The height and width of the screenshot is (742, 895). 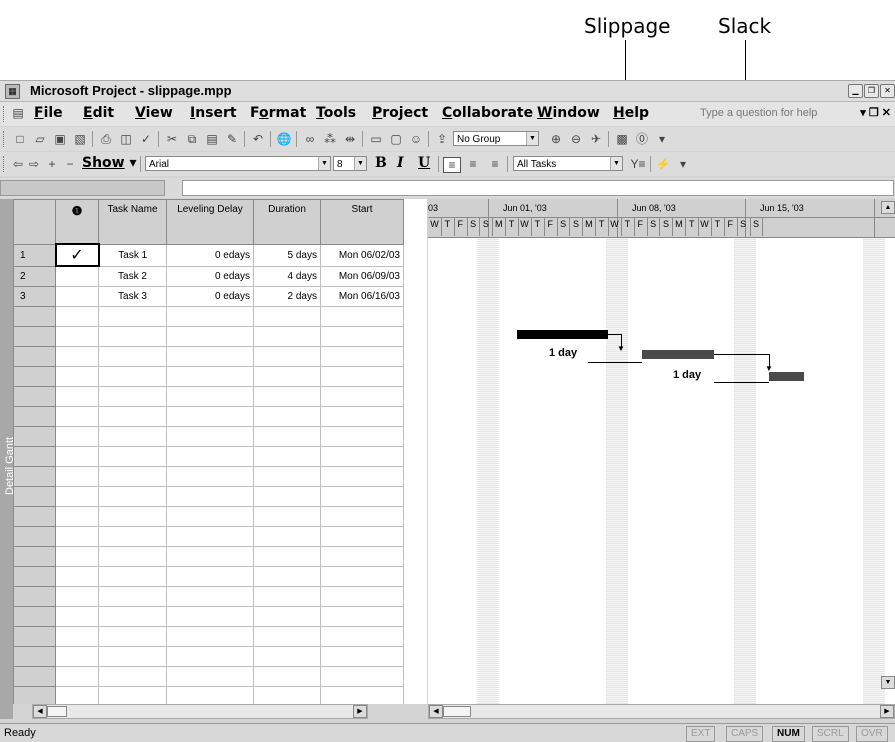 I want to click on outdent-icon: ⇦, so click(x=18, y=164).